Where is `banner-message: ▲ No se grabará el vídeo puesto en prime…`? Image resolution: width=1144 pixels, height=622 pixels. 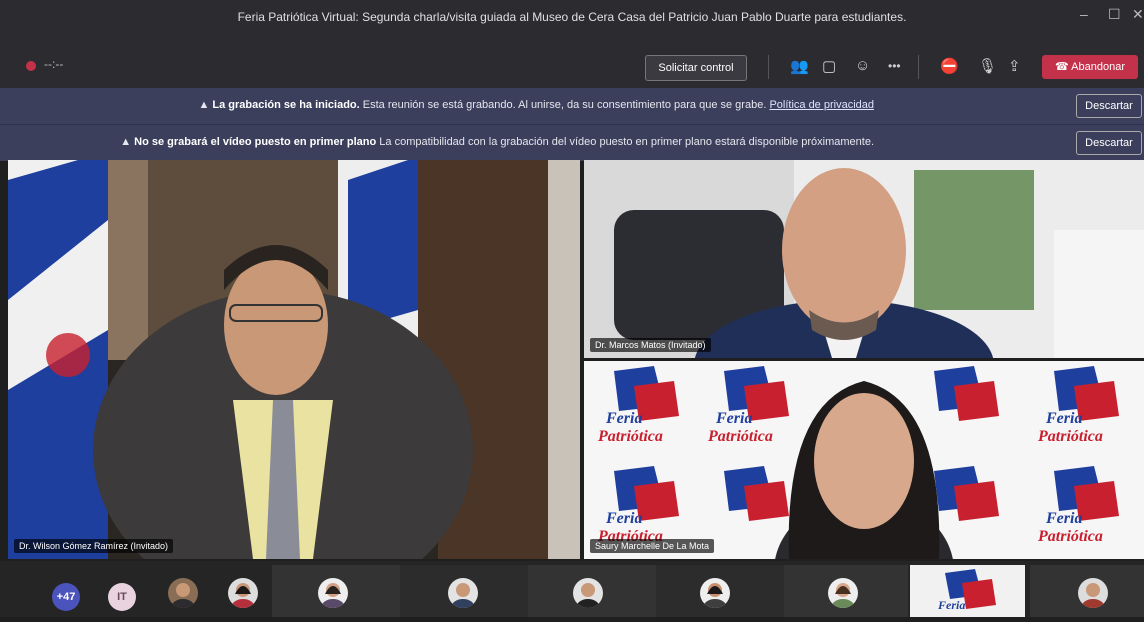
banner-message: ▲ No se grabará el vídeo puesto en prime… is located at coordinates (497, 142).